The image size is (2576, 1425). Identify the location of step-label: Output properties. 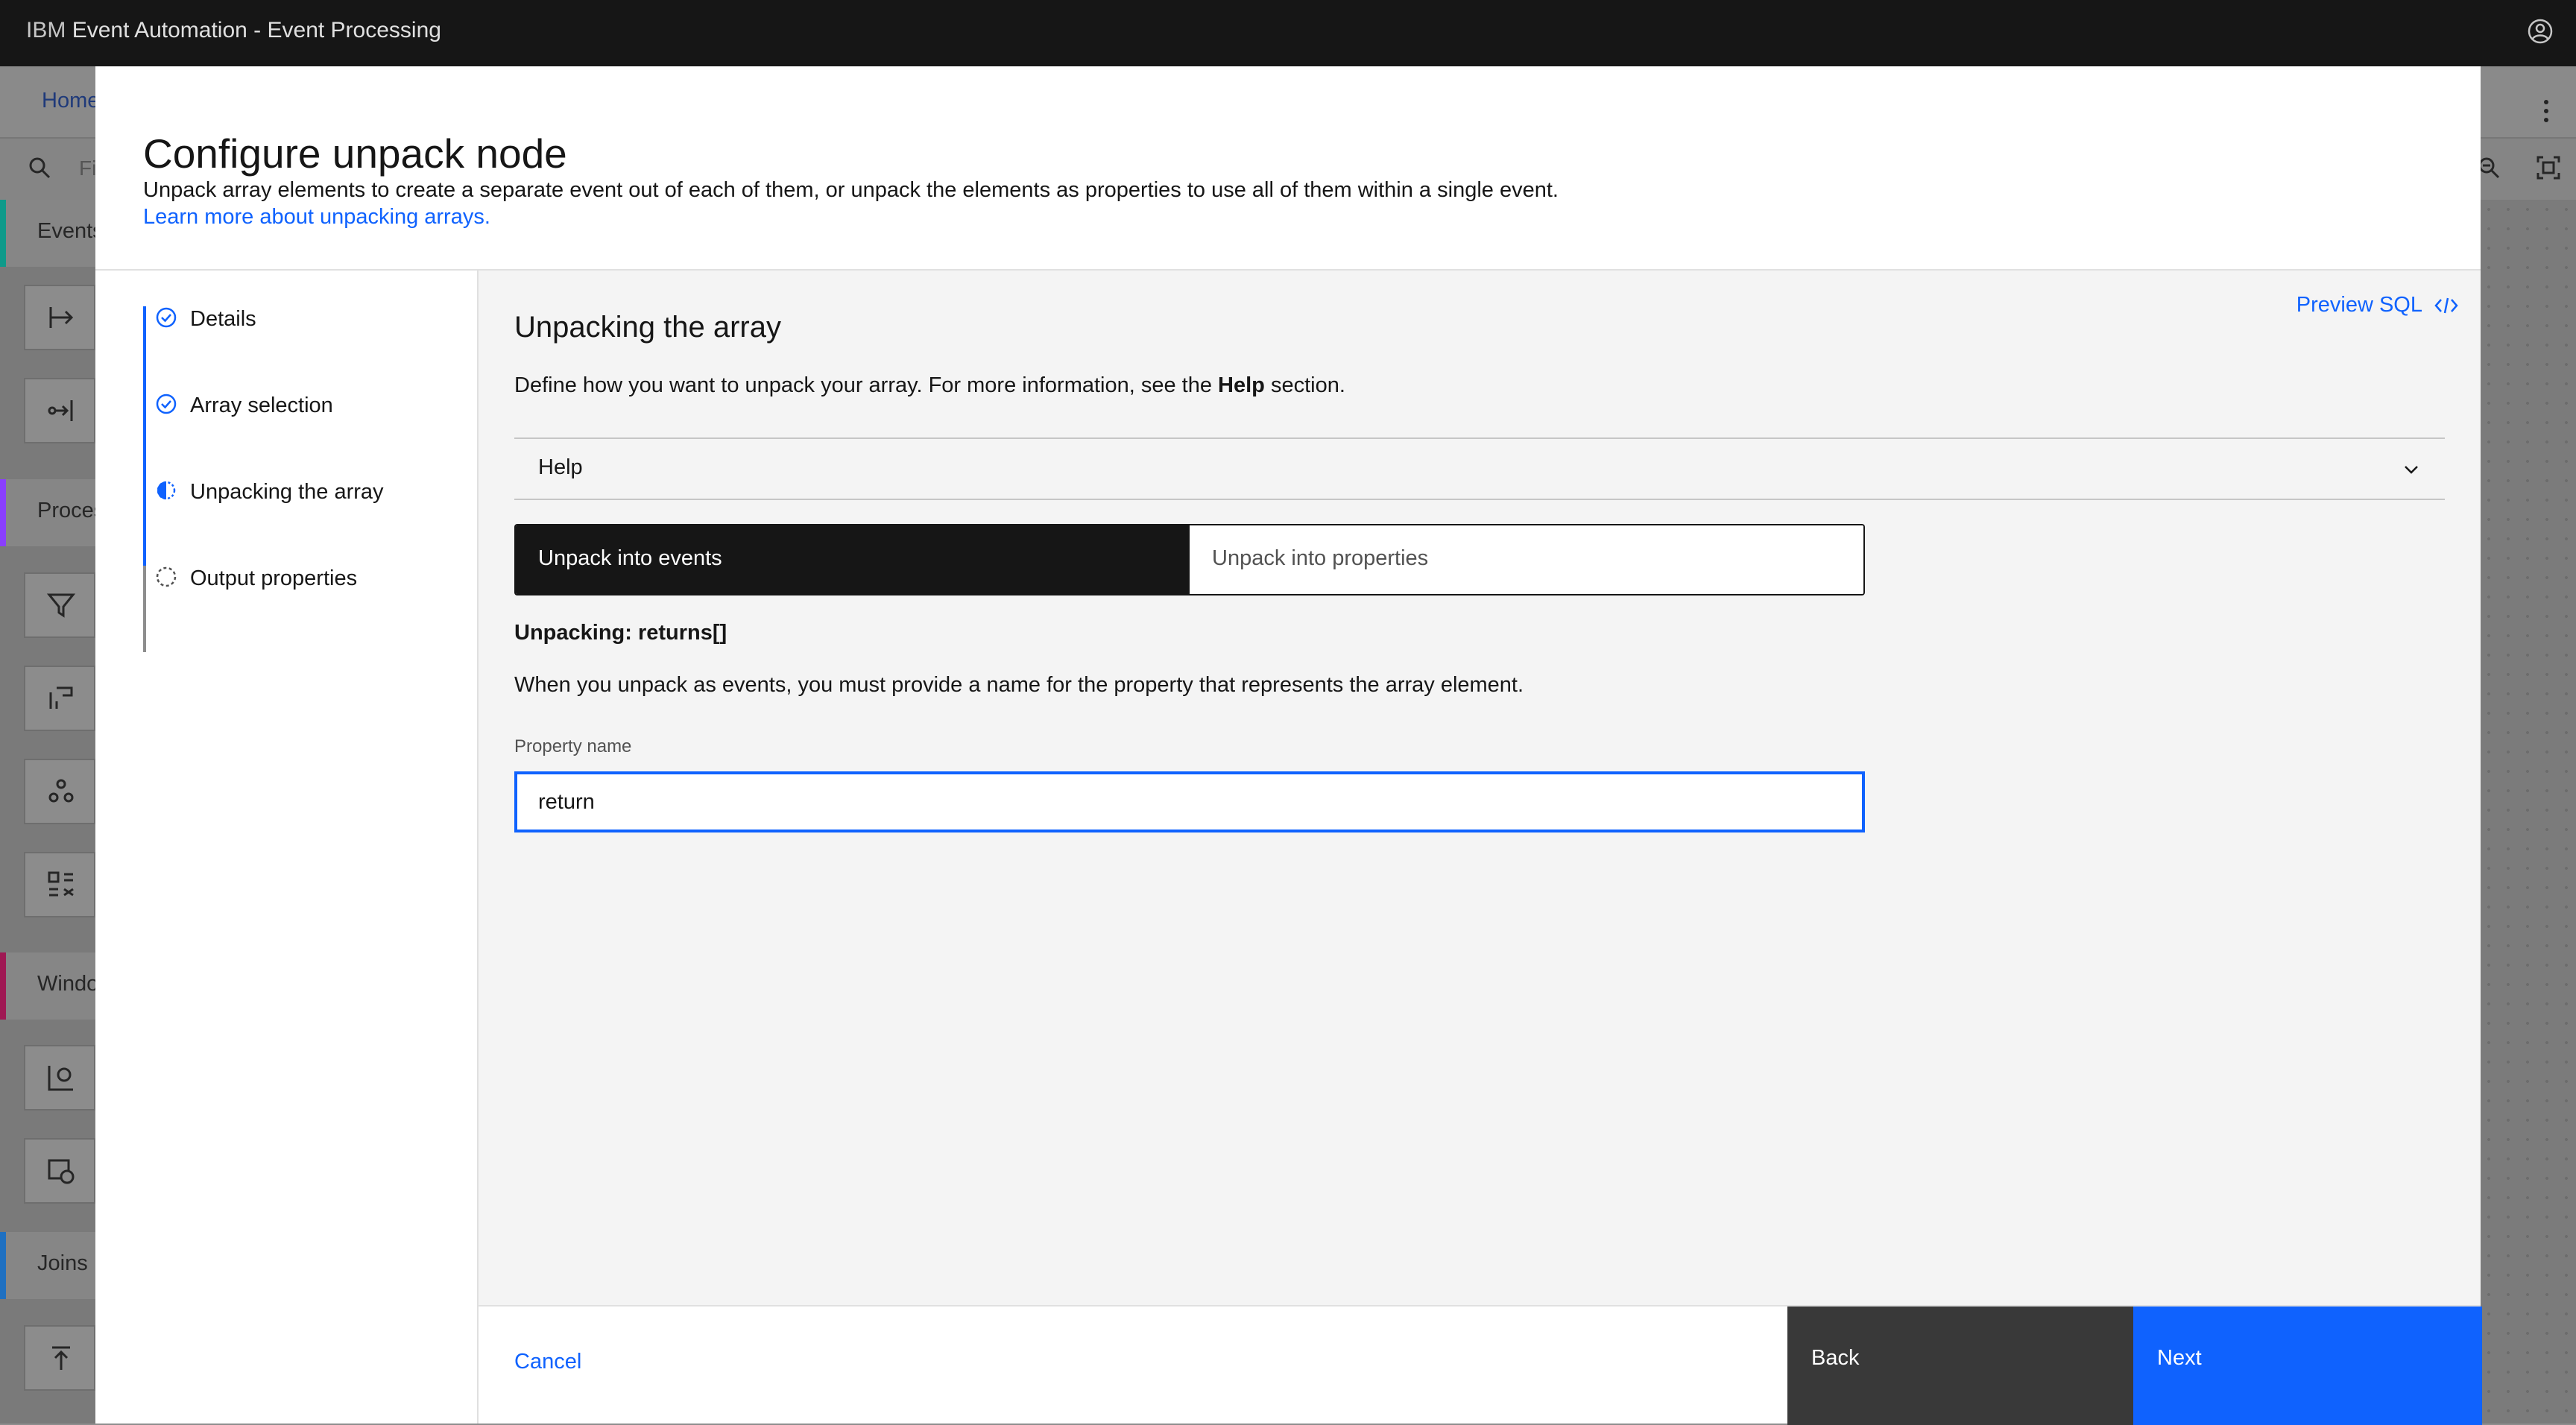
(274, 578).